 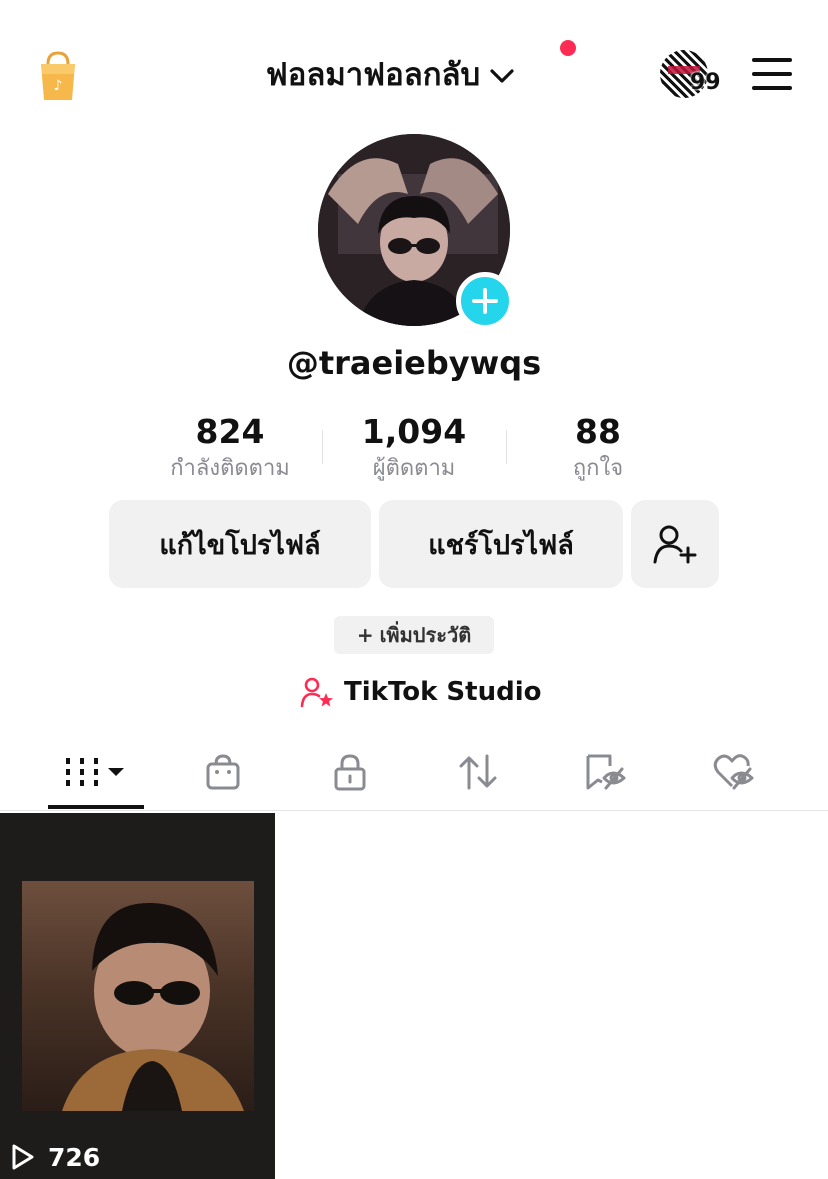 I want to click on video-thumbnail, so click(x=137, y=996).